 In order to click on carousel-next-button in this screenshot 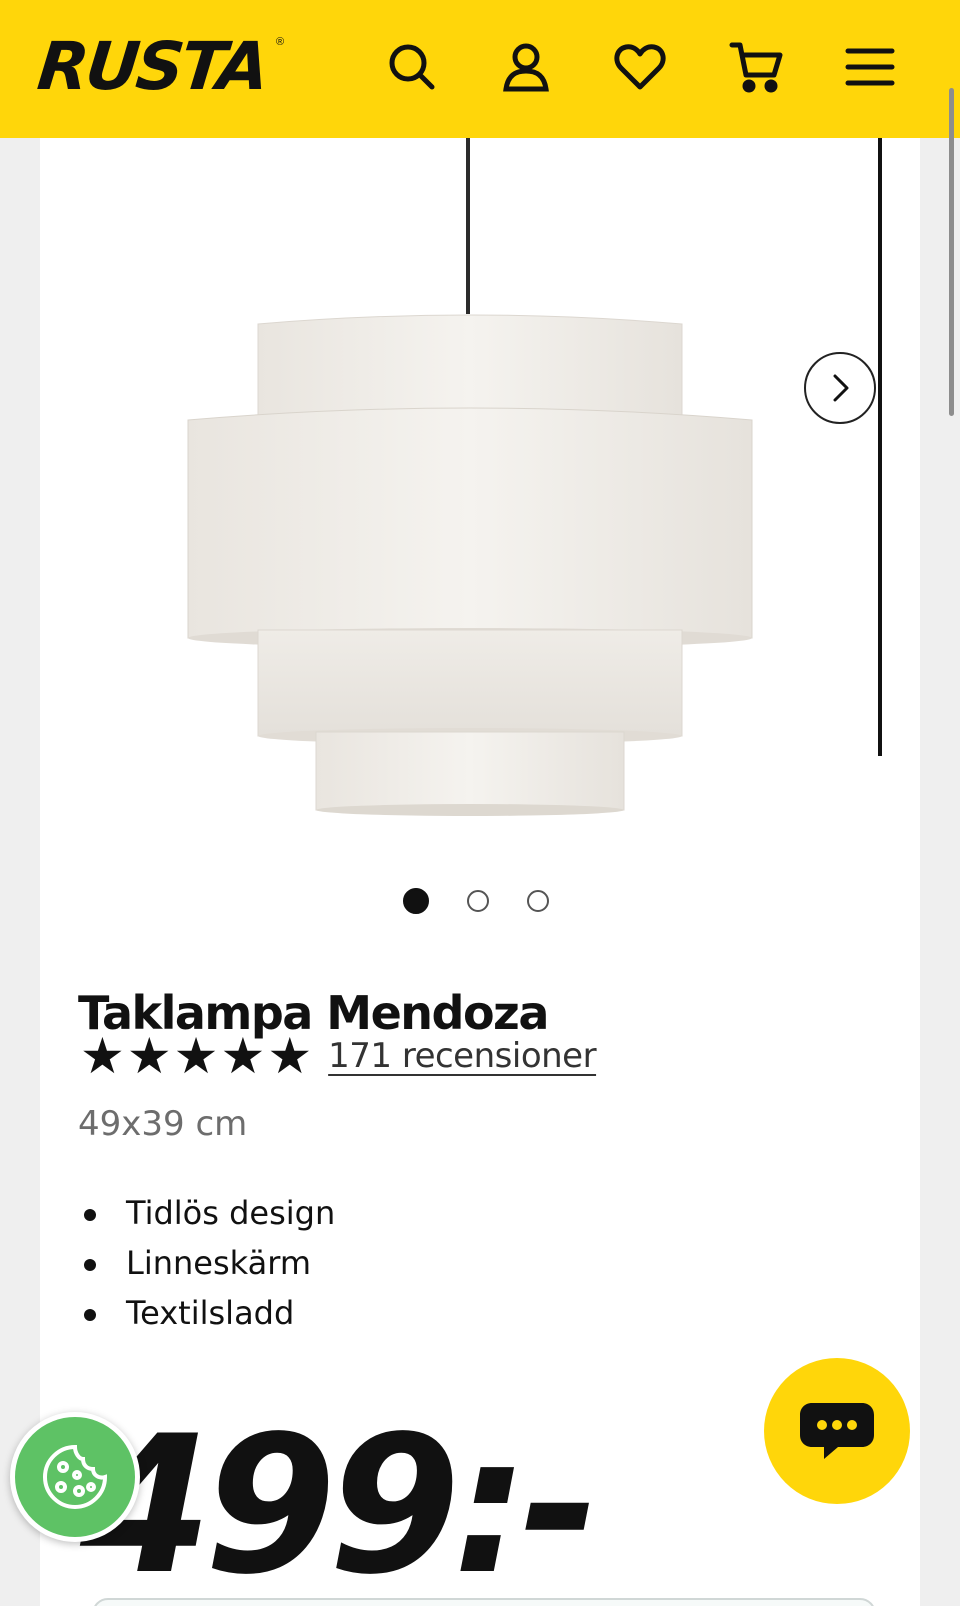, I will do `click(840, 388)`.